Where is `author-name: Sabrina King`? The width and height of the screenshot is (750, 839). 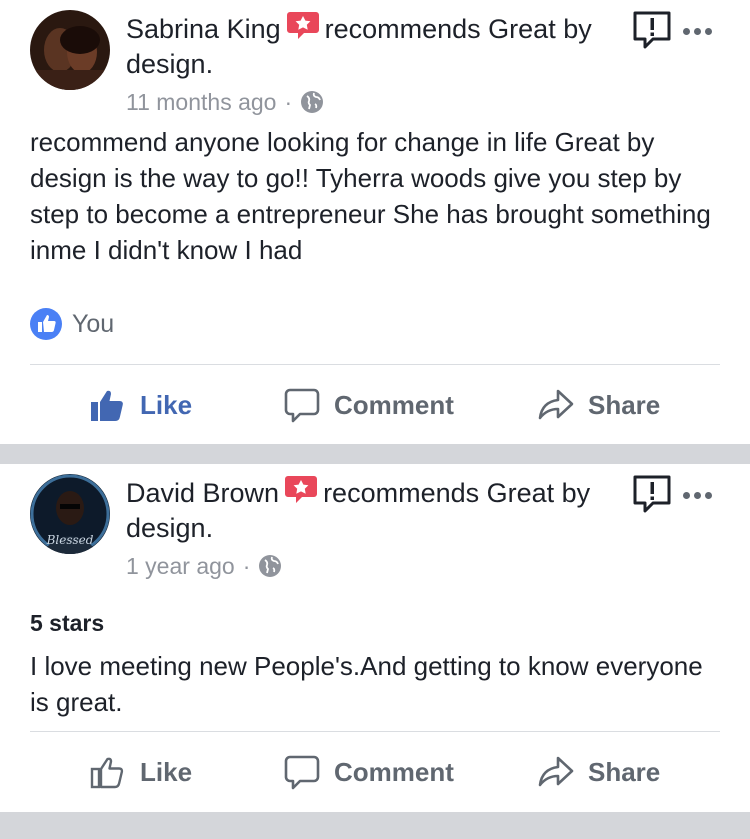
author-name: Sabrina King is located at coordinates (203, 29).